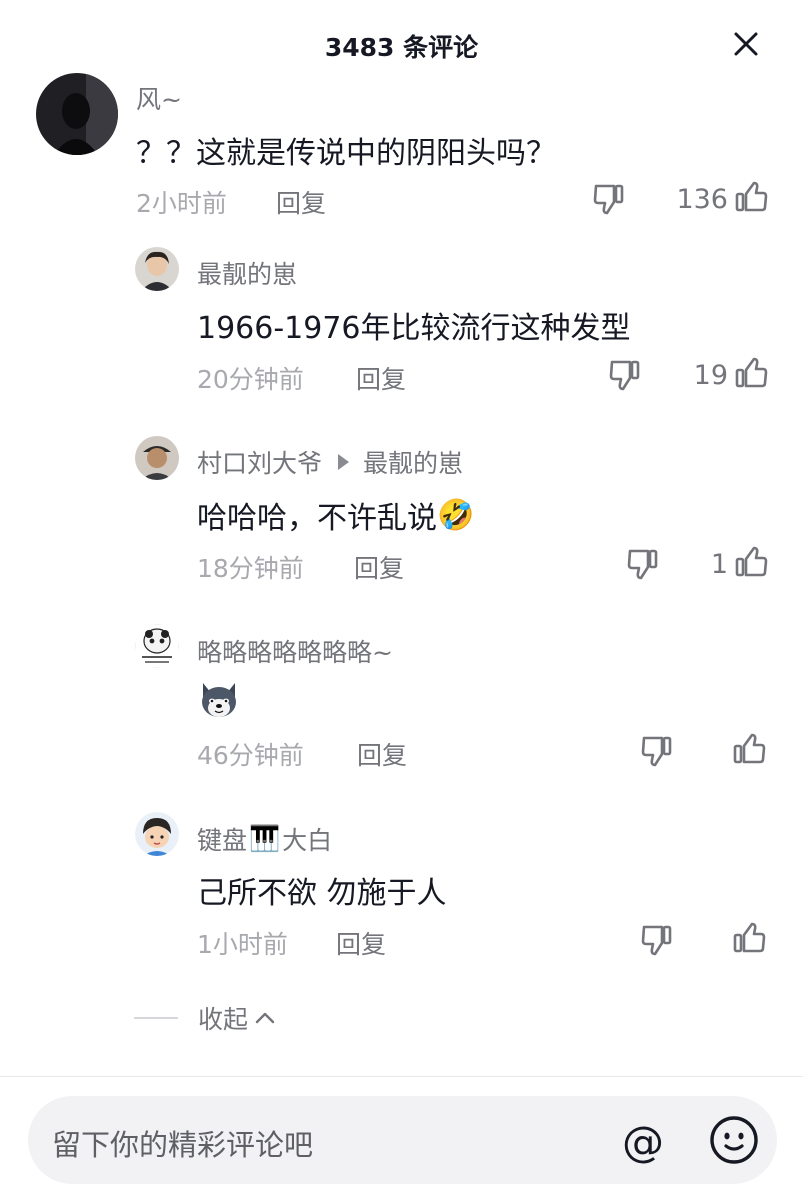 The width and height of the screenshot is (803, 1200). Describe the element at coordinates (401, 1076) in the screenshot. I see `divider` at that location.